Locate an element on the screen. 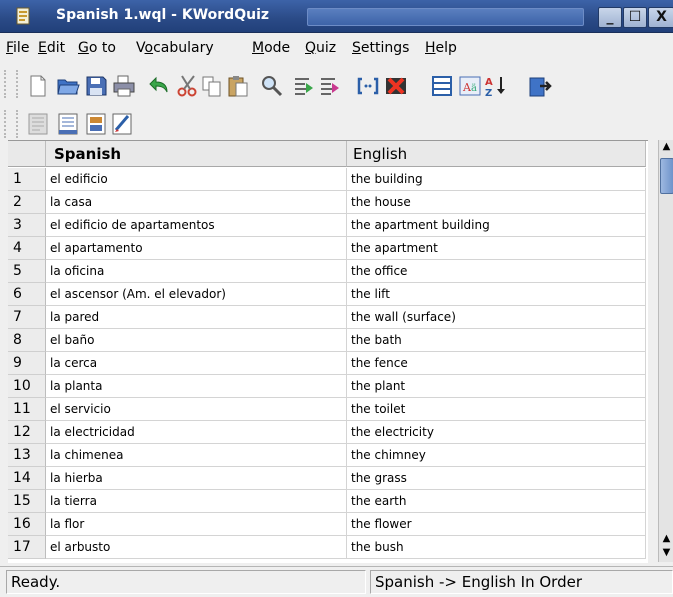 The width and height of the screenshot is (673, 597). spanish-cell: la tierra is located at coordinates (196, 501).